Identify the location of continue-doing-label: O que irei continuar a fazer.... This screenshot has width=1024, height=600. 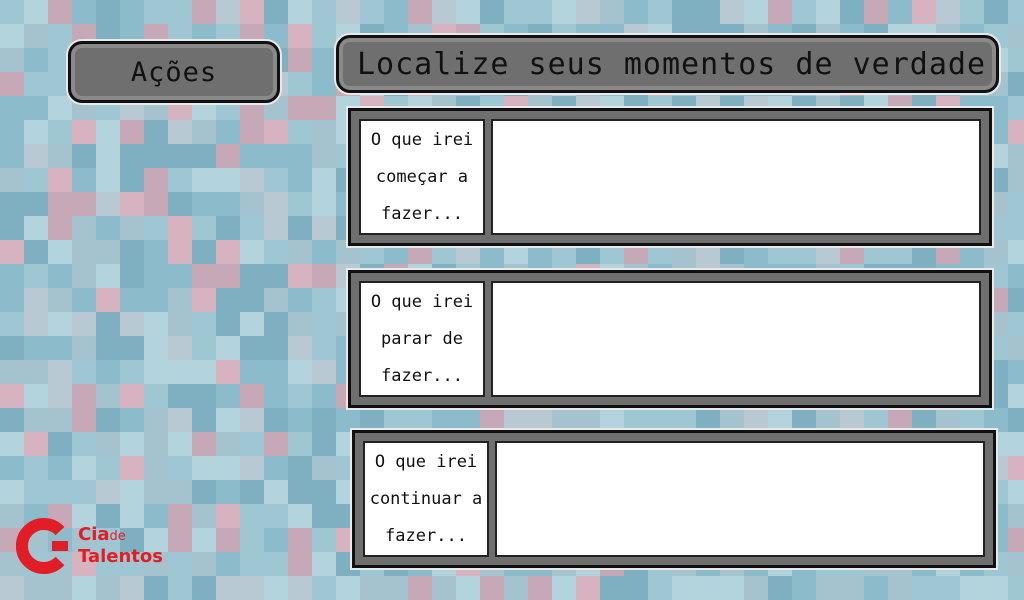
(426, 498).